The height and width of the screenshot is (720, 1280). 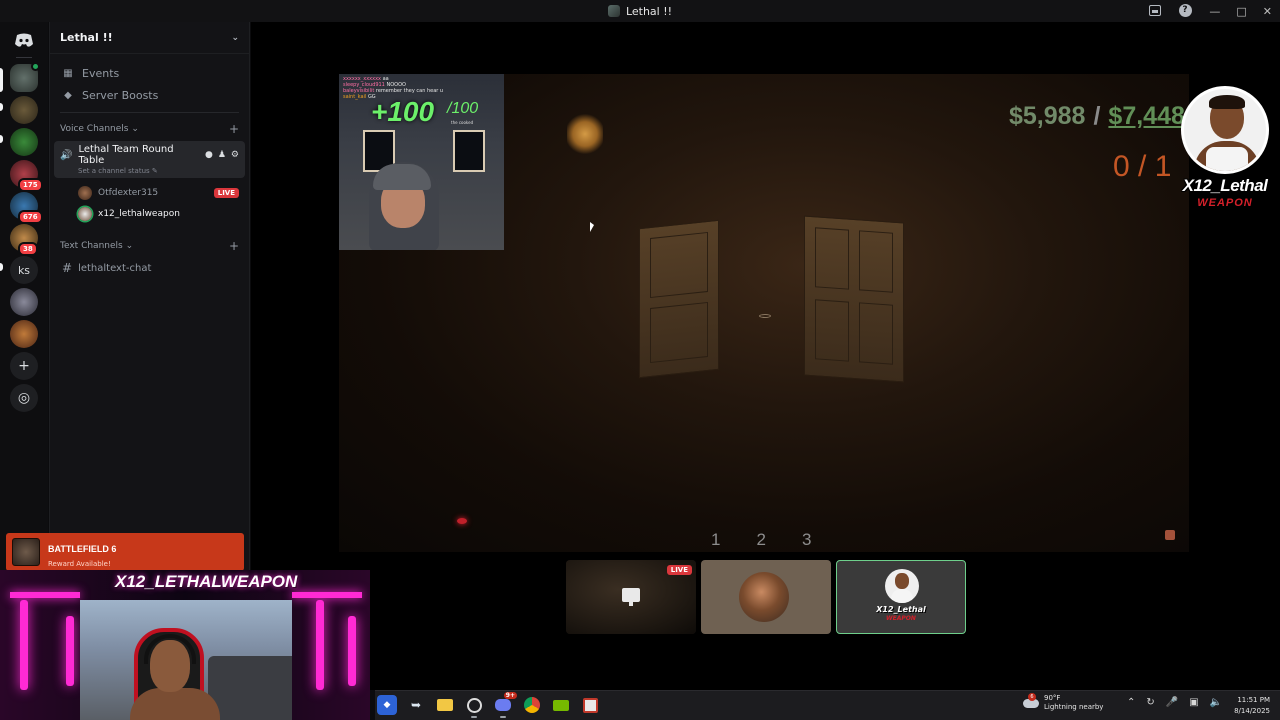 I want to click on obs-icon, so click(x=474, y=706).